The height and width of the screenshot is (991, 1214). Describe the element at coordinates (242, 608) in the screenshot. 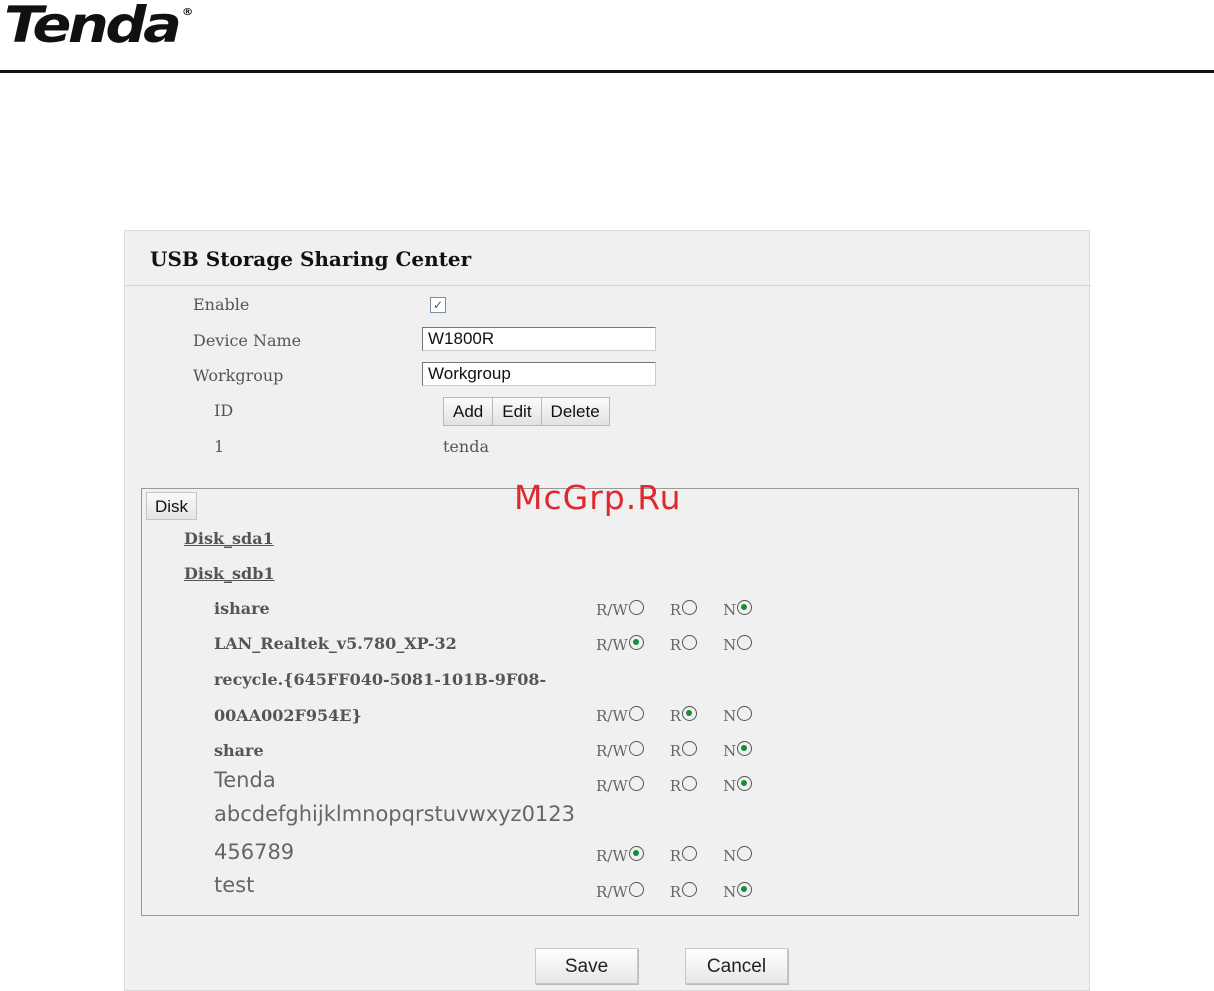

I see `folder-name: ishare` at that location.